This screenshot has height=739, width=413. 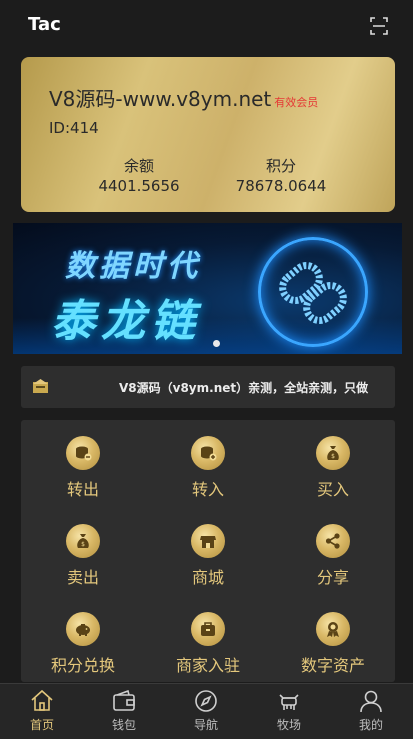 I want to click on menu-label: 分享, so click(x=332, y=577).